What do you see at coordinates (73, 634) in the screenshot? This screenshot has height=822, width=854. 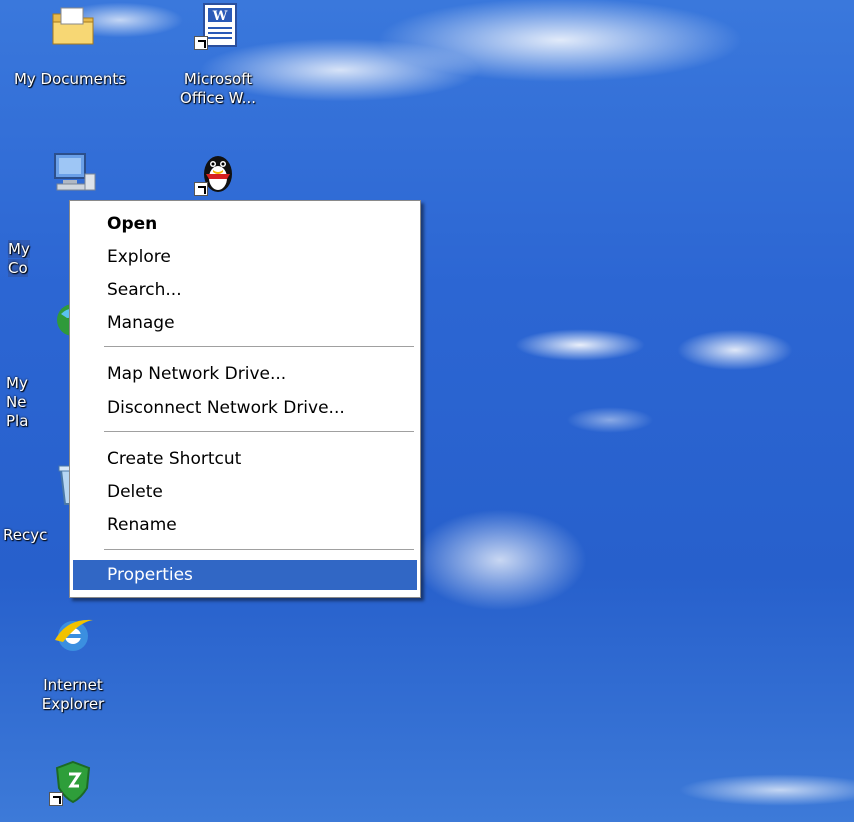 I see `internet-explorer-icon` at bounding box center [73, 634].